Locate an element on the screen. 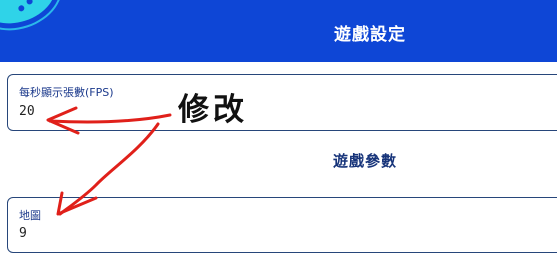  fps-field-value: 20 is located at coordinates (27, 111).